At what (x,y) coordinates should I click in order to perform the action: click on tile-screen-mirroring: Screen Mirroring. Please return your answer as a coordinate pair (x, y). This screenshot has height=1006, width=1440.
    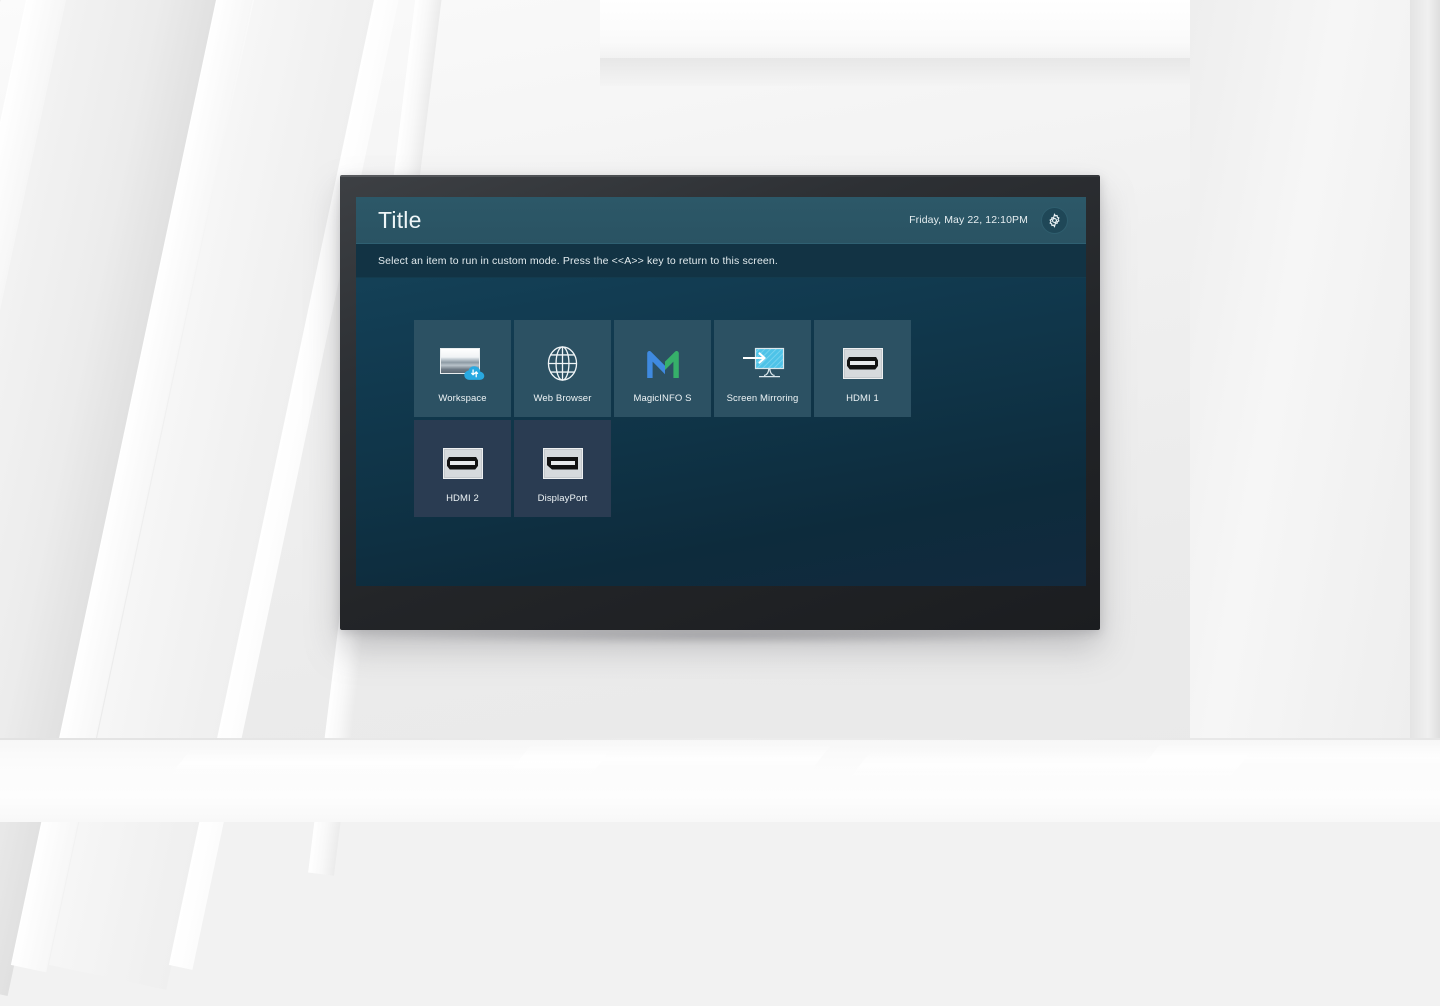
    Looking at the image, I should click on (762, 368).